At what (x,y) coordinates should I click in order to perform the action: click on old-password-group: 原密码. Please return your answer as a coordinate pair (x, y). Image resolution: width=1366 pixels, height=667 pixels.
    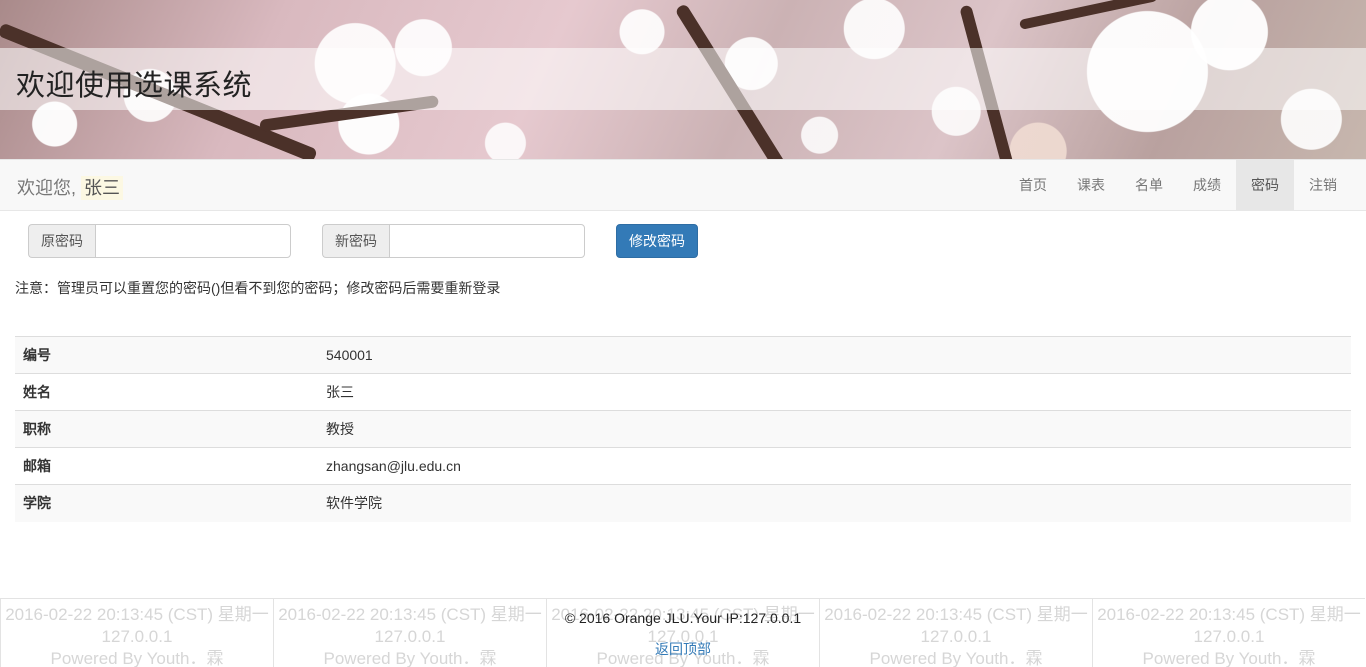
    Looking at the image, I should click on (159, 241).